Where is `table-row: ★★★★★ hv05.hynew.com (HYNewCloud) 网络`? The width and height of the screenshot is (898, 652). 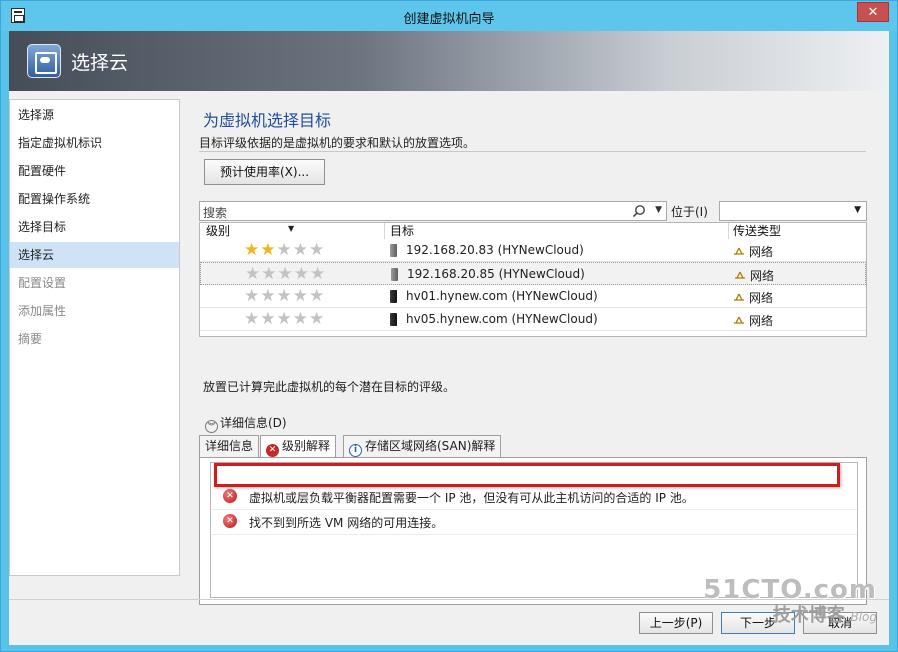 table-row: ★★★★★ hv05.hynew.com (HYNewCloud) 网络 is located at coordinates (533, 319).